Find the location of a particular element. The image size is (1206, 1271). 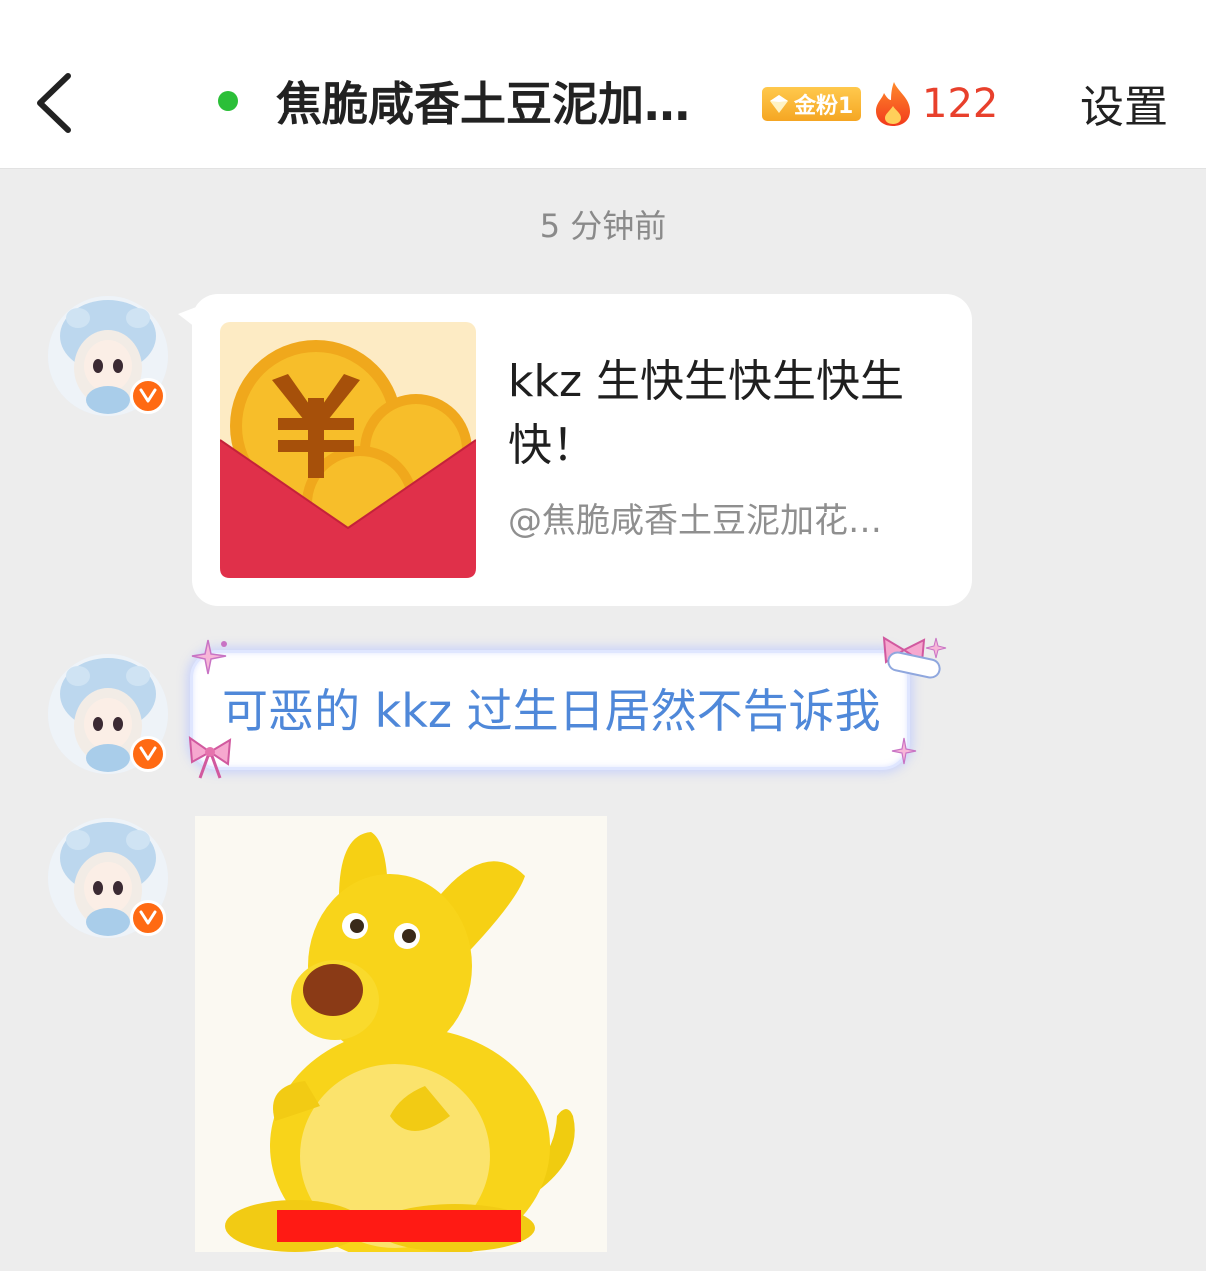

fan-badge-label: 金粉1 is located at coordinates (824, 106).